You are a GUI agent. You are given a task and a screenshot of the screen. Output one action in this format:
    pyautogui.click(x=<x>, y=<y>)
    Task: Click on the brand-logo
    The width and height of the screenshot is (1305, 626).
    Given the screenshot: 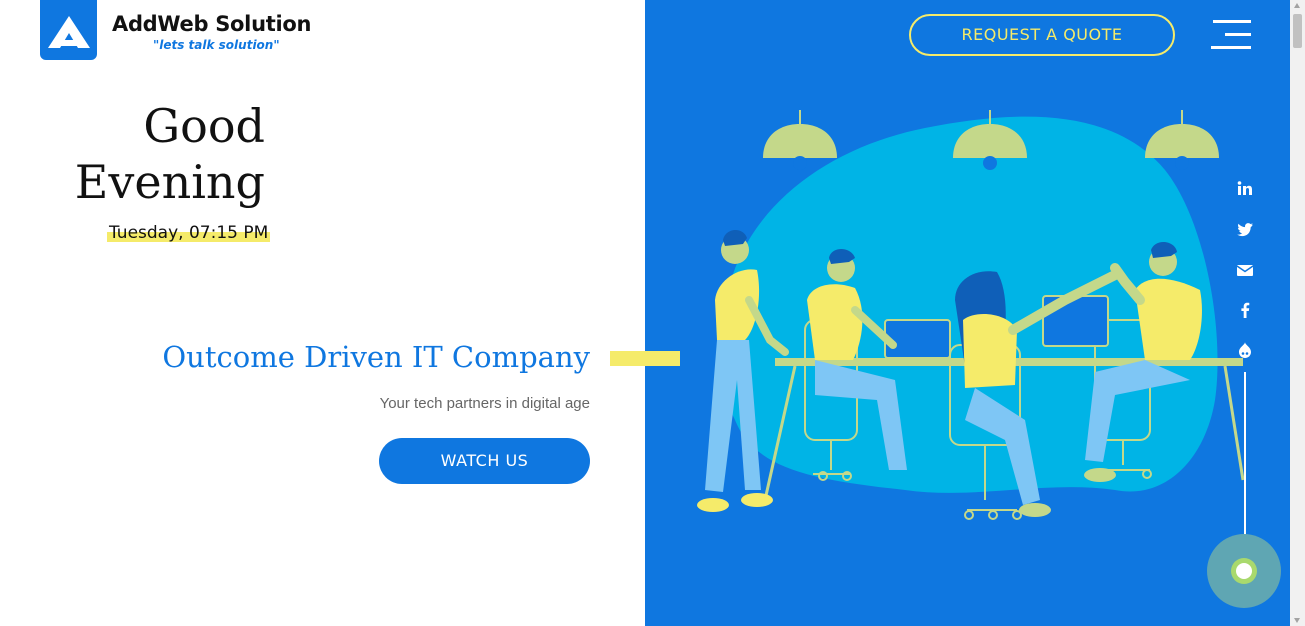 What is the action you would take?
    pyautogui.click(x=68, y=30)
    